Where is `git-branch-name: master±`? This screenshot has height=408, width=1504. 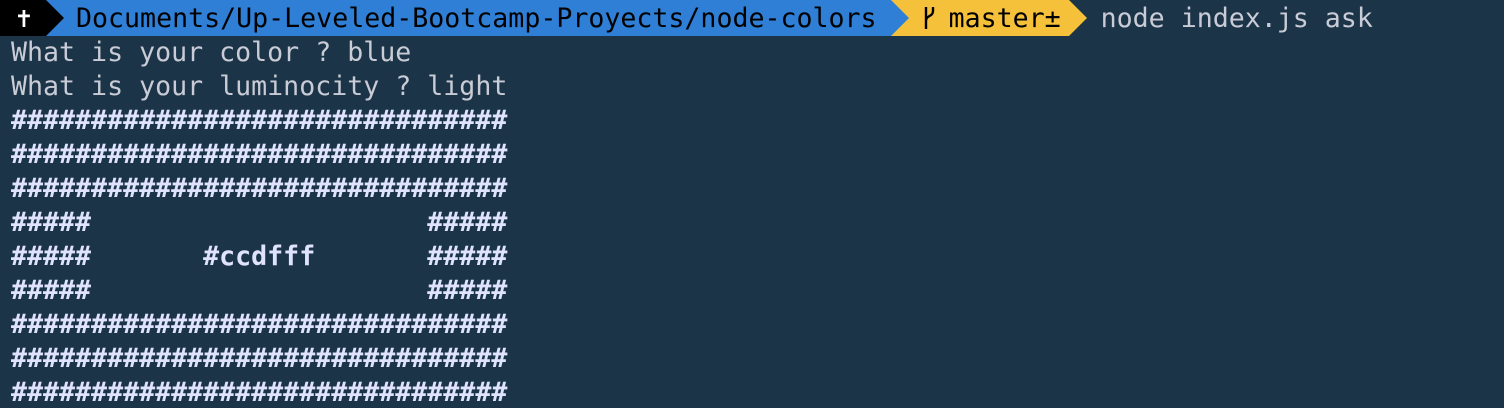 git-branch-name: master± is located at coordinates (1004, 18).